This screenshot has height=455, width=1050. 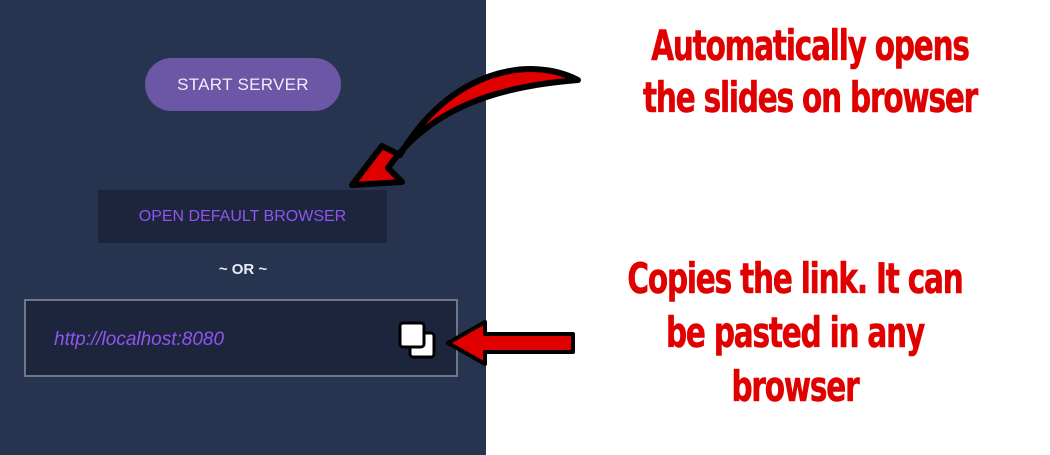 I want to click on annotation-line: be pasted in any, so click(x=795, y=333).